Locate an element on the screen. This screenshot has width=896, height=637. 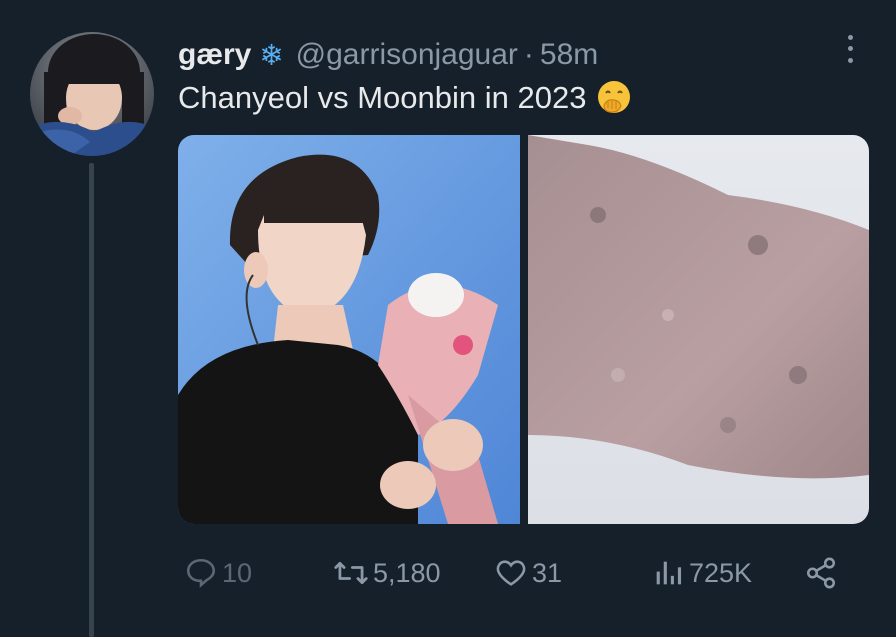
retweet-count: 5,180 is located at coordinates (407, 572).